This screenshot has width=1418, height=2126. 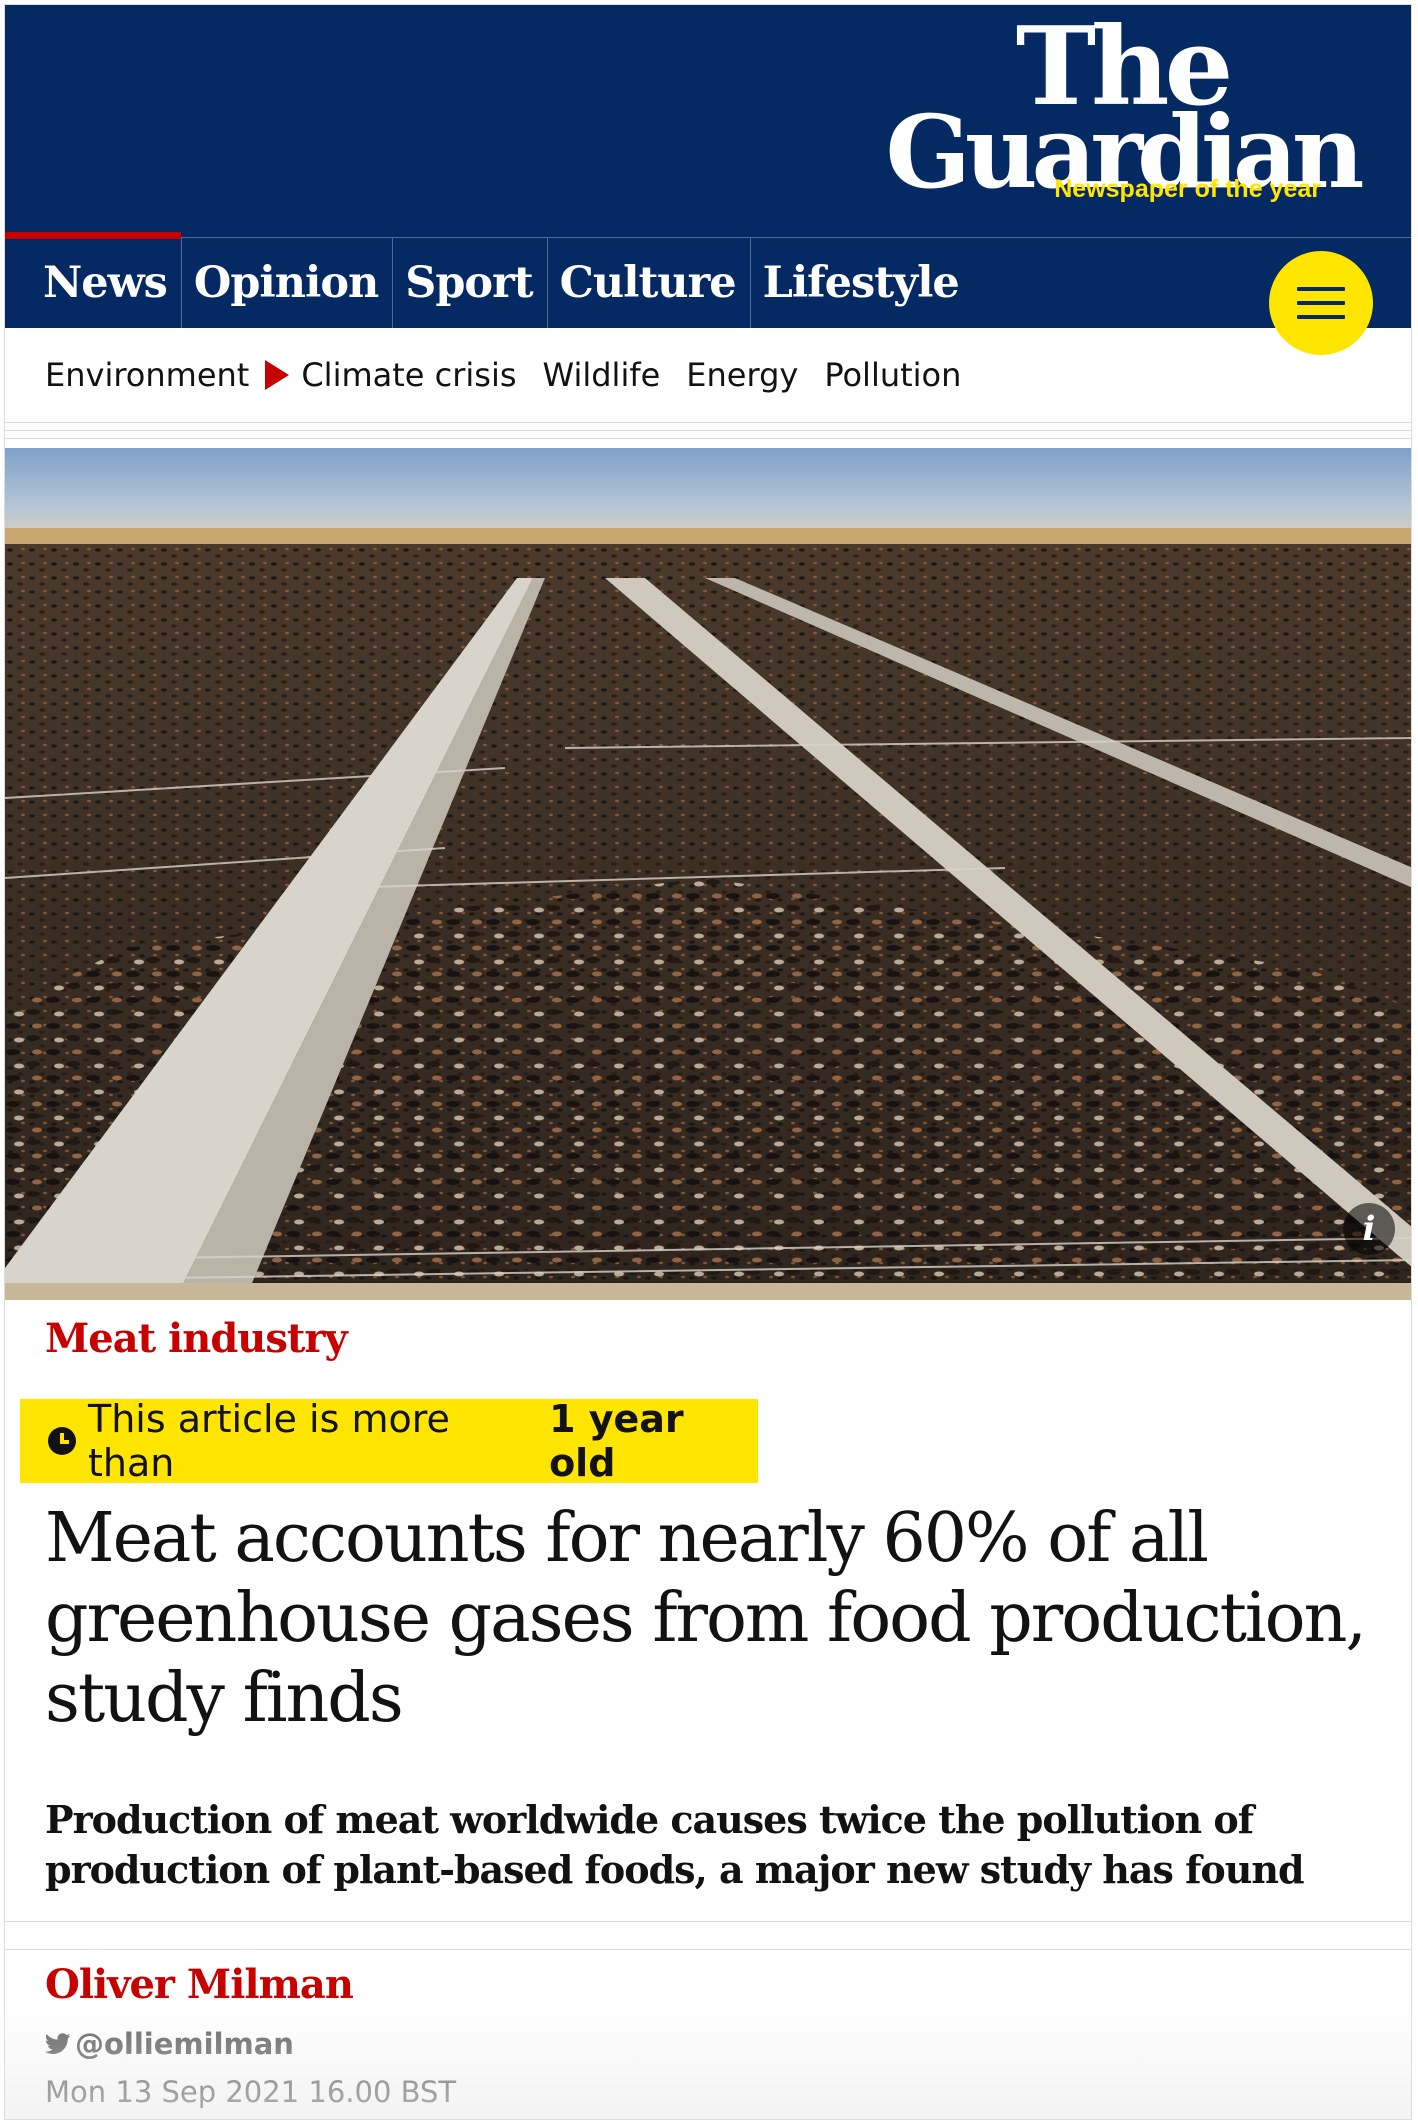 I want to click on image-info-button: i, so click(x=1369, y=1229).